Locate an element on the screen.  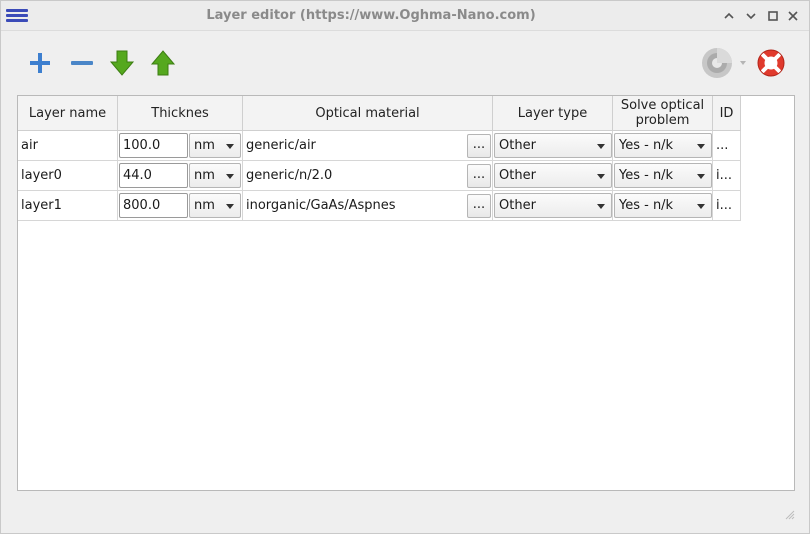
close-icon is located at coordinates (793, 16).